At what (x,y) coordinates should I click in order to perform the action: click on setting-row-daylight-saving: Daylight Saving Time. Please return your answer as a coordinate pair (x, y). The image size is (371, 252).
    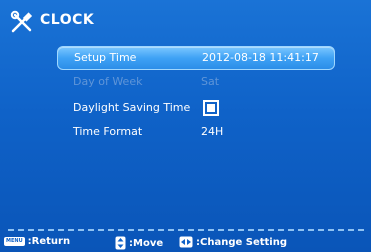
    Looking at the image, I should click on (195, 108).